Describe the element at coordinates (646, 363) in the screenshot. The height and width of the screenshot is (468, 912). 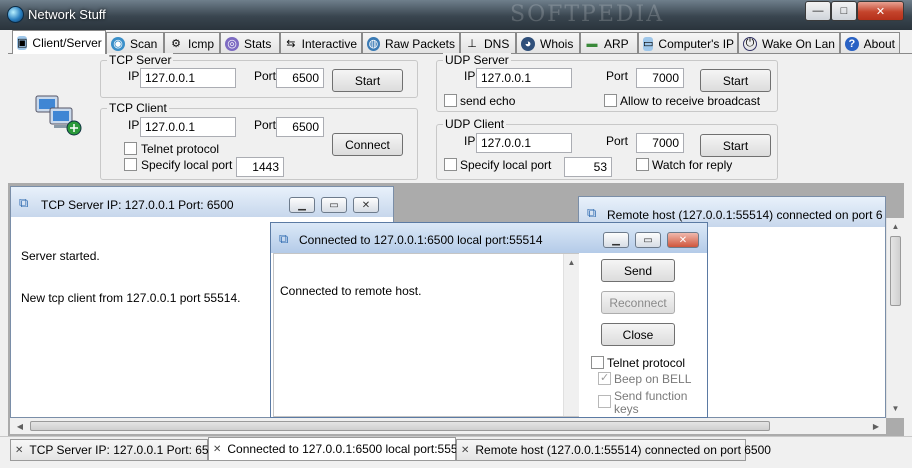
I see `connected-telnet-label: Telnet protocol` at that location.